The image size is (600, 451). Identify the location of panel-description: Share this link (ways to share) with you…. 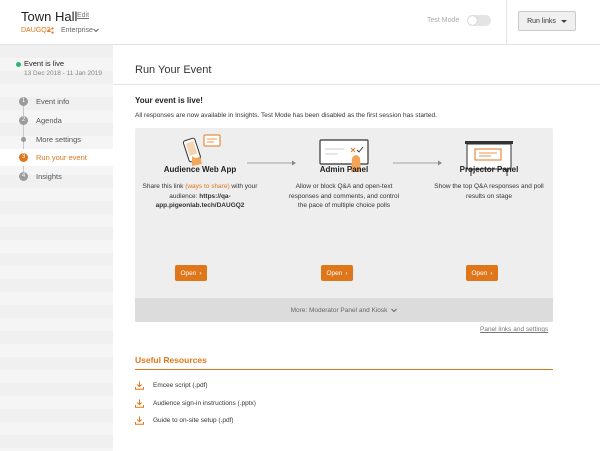
(200, 196).